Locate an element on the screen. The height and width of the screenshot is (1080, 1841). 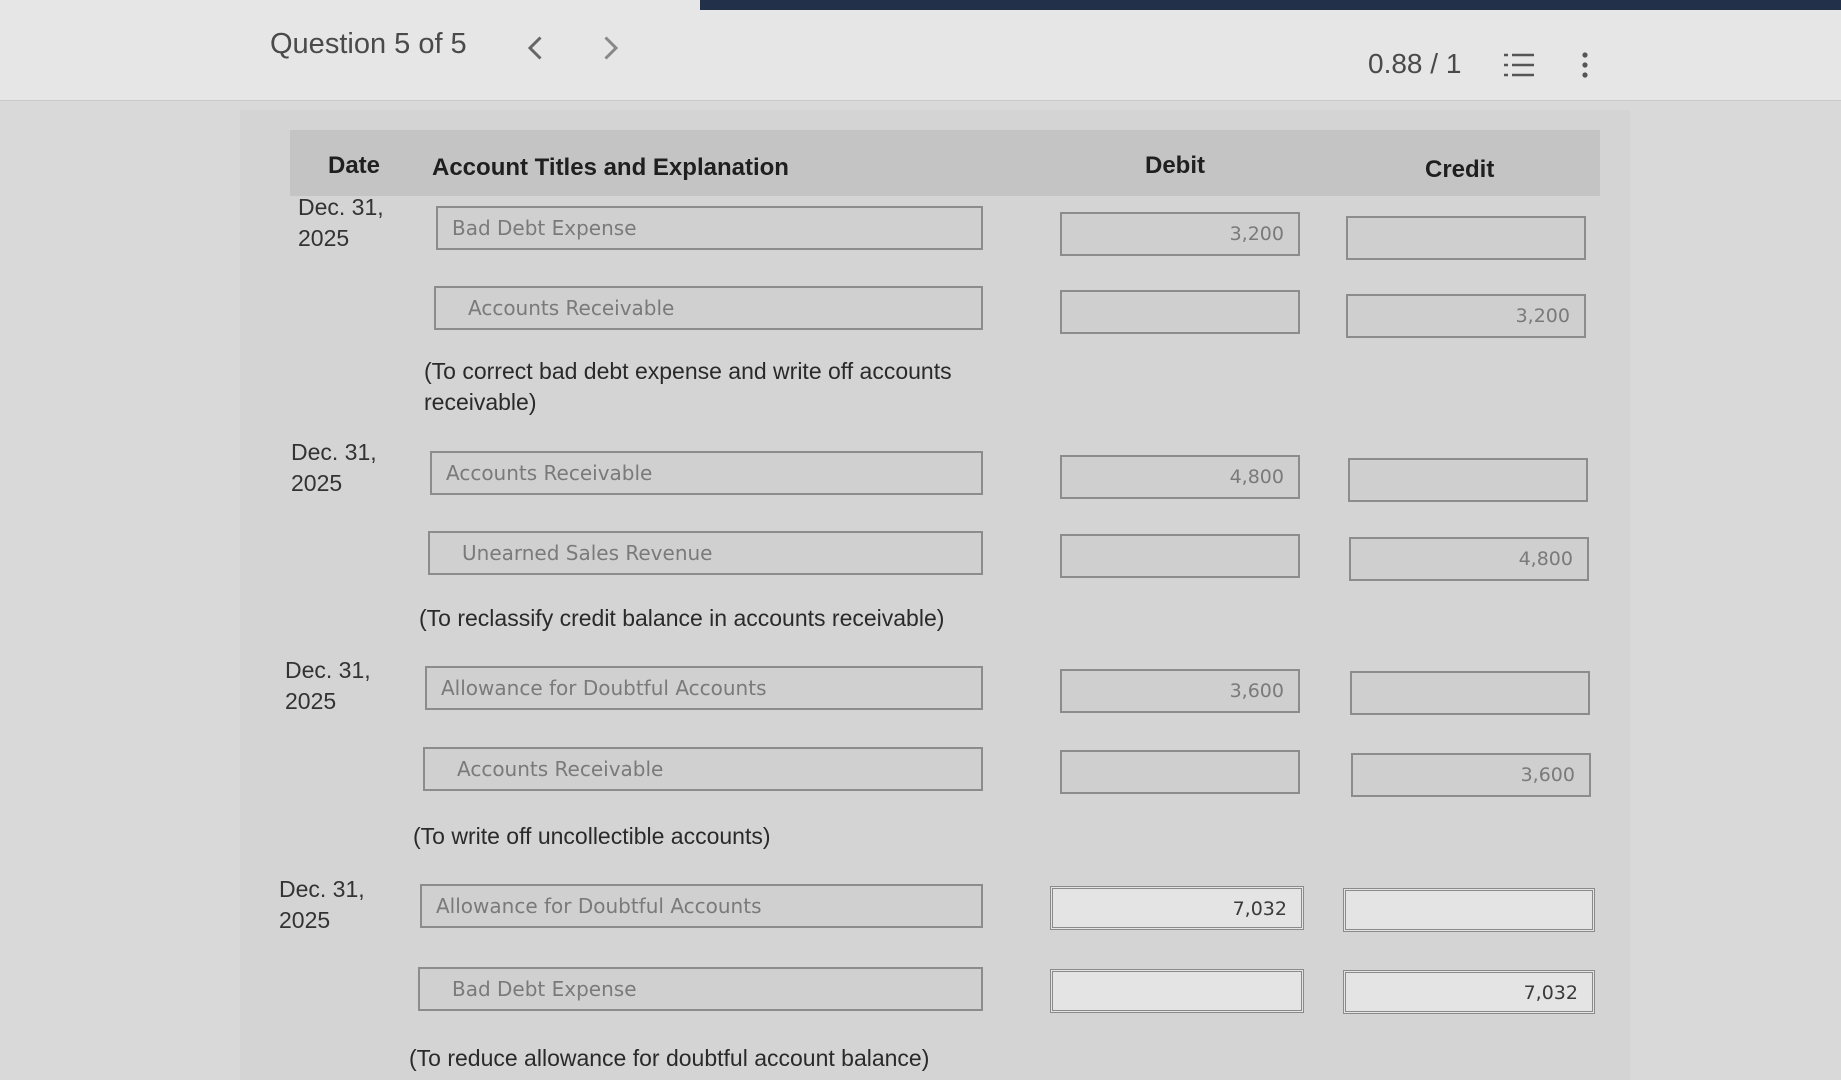
entry-1-row-1-account-field: Bad Debt Expense is located at coordinates (709, 228).